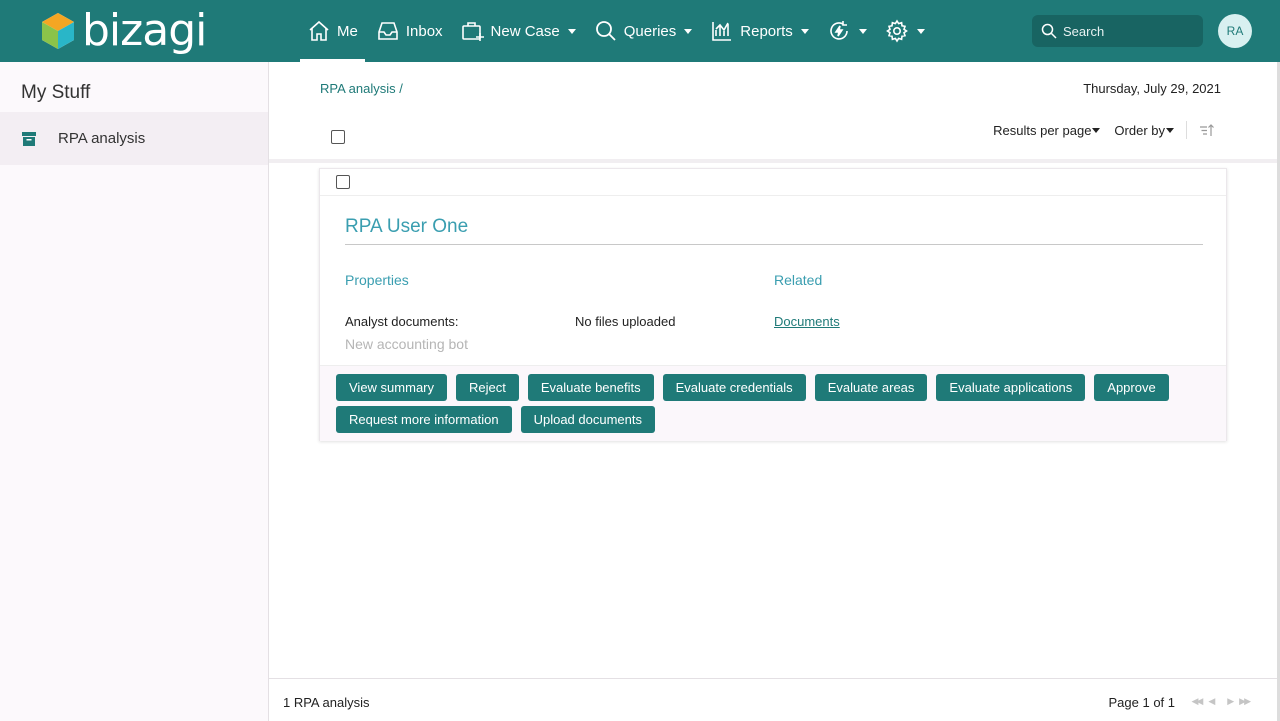 Image resolution: width=1280 pixels, height=721 pixels. What do you see at coordinates (1128, 31) in the screenshot?
I see `search-input` at bounding box center [1128, 31].